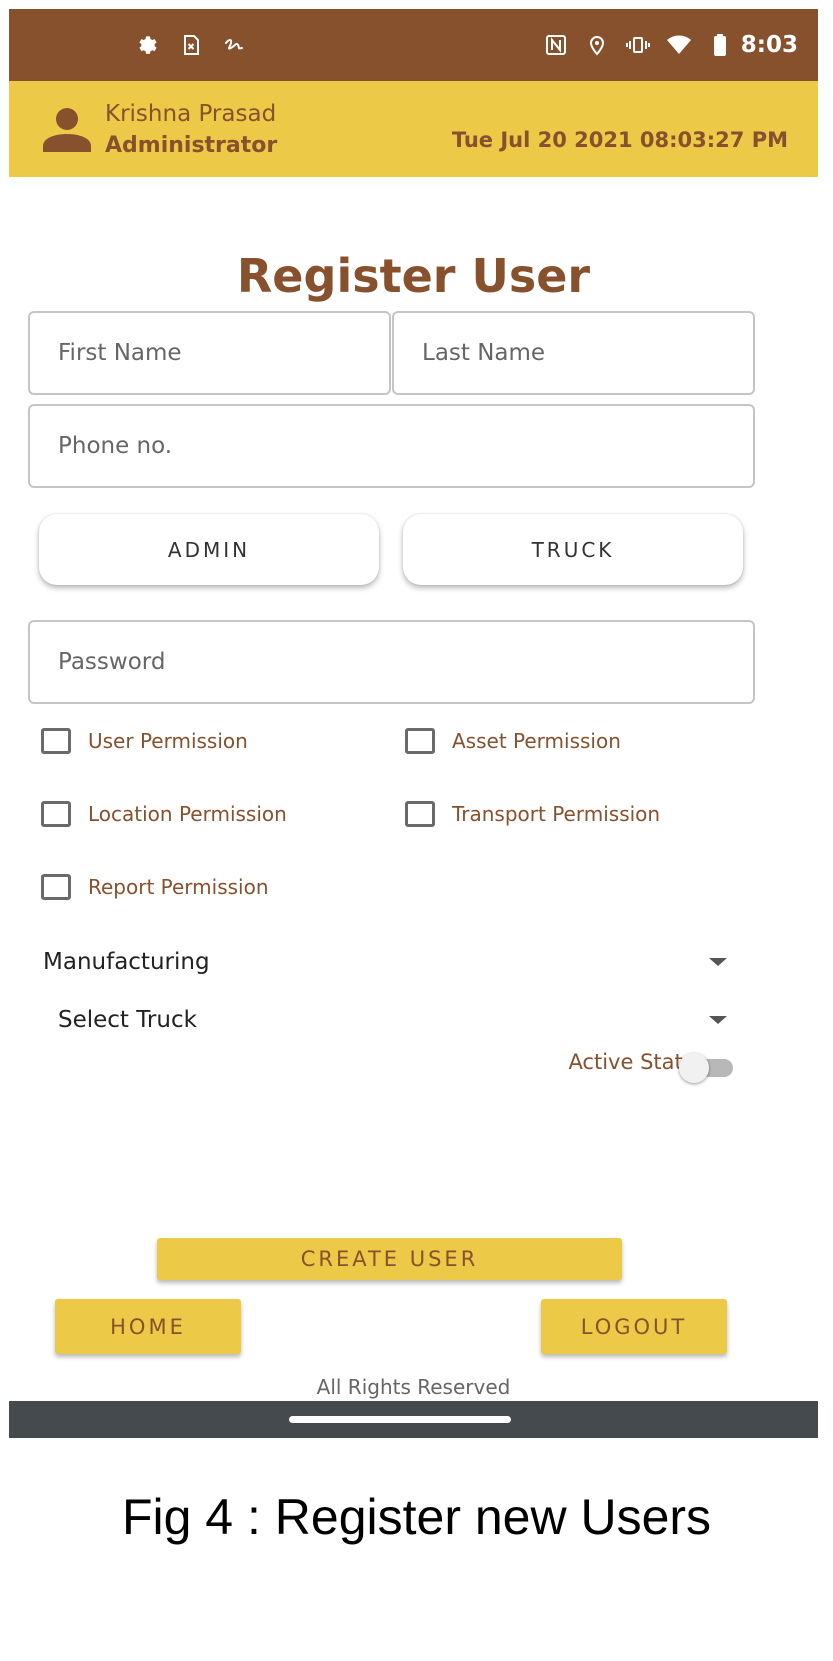 This screenshot has height=1661, width=833. I want to click on department-selected: Manufacturing, so click(126, 962).